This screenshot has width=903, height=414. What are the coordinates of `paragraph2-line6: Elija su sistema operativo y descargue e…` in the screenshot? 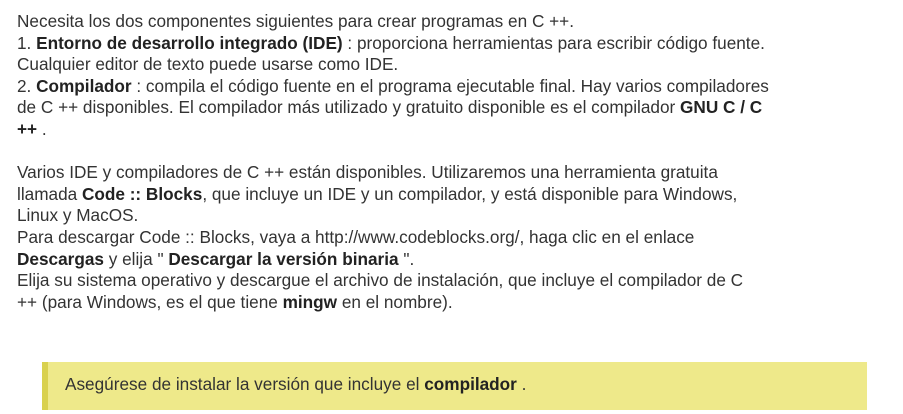 It's located at (380, 280).